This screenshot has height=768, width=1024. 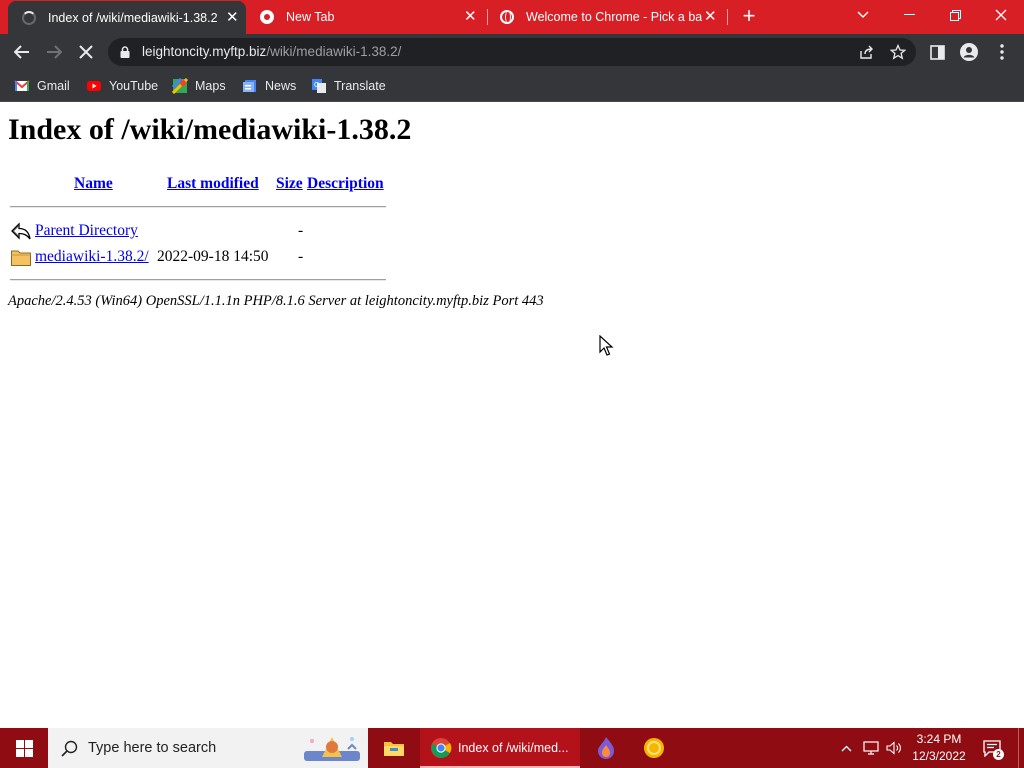 I want to click on tray-overflow-button, so click(x=846, y=748).